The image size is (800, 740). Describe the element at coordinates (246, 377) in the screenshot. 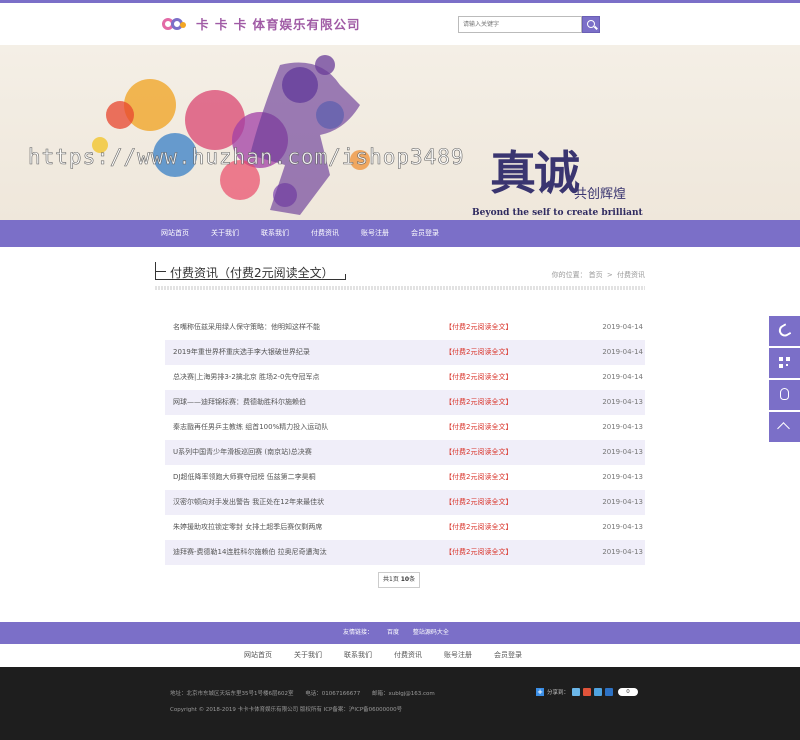

I see `article-title: 总决赛|上海男排3-2擒北京 胜场2-0先夺冠军点` at that location.